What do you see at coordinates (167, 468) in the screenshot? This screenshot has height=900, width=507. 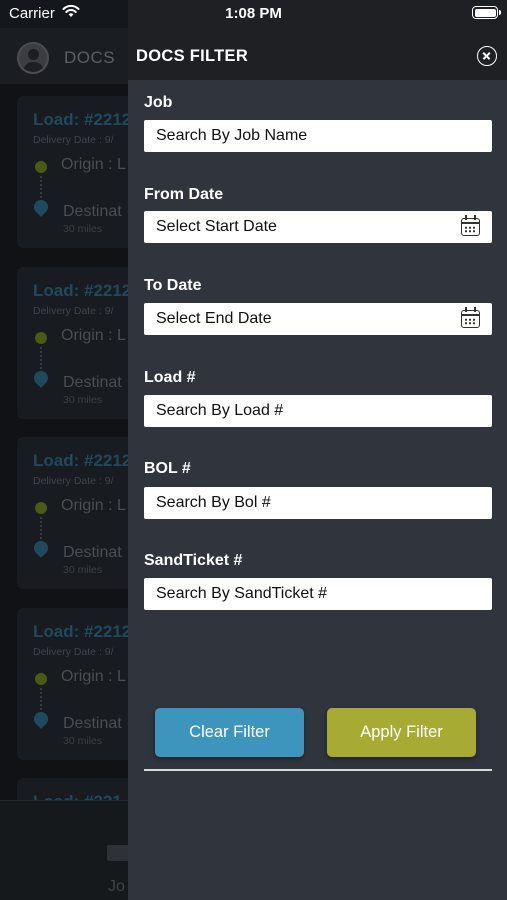 I see `bol-label: BOL #` at bounding box center [167, 468].